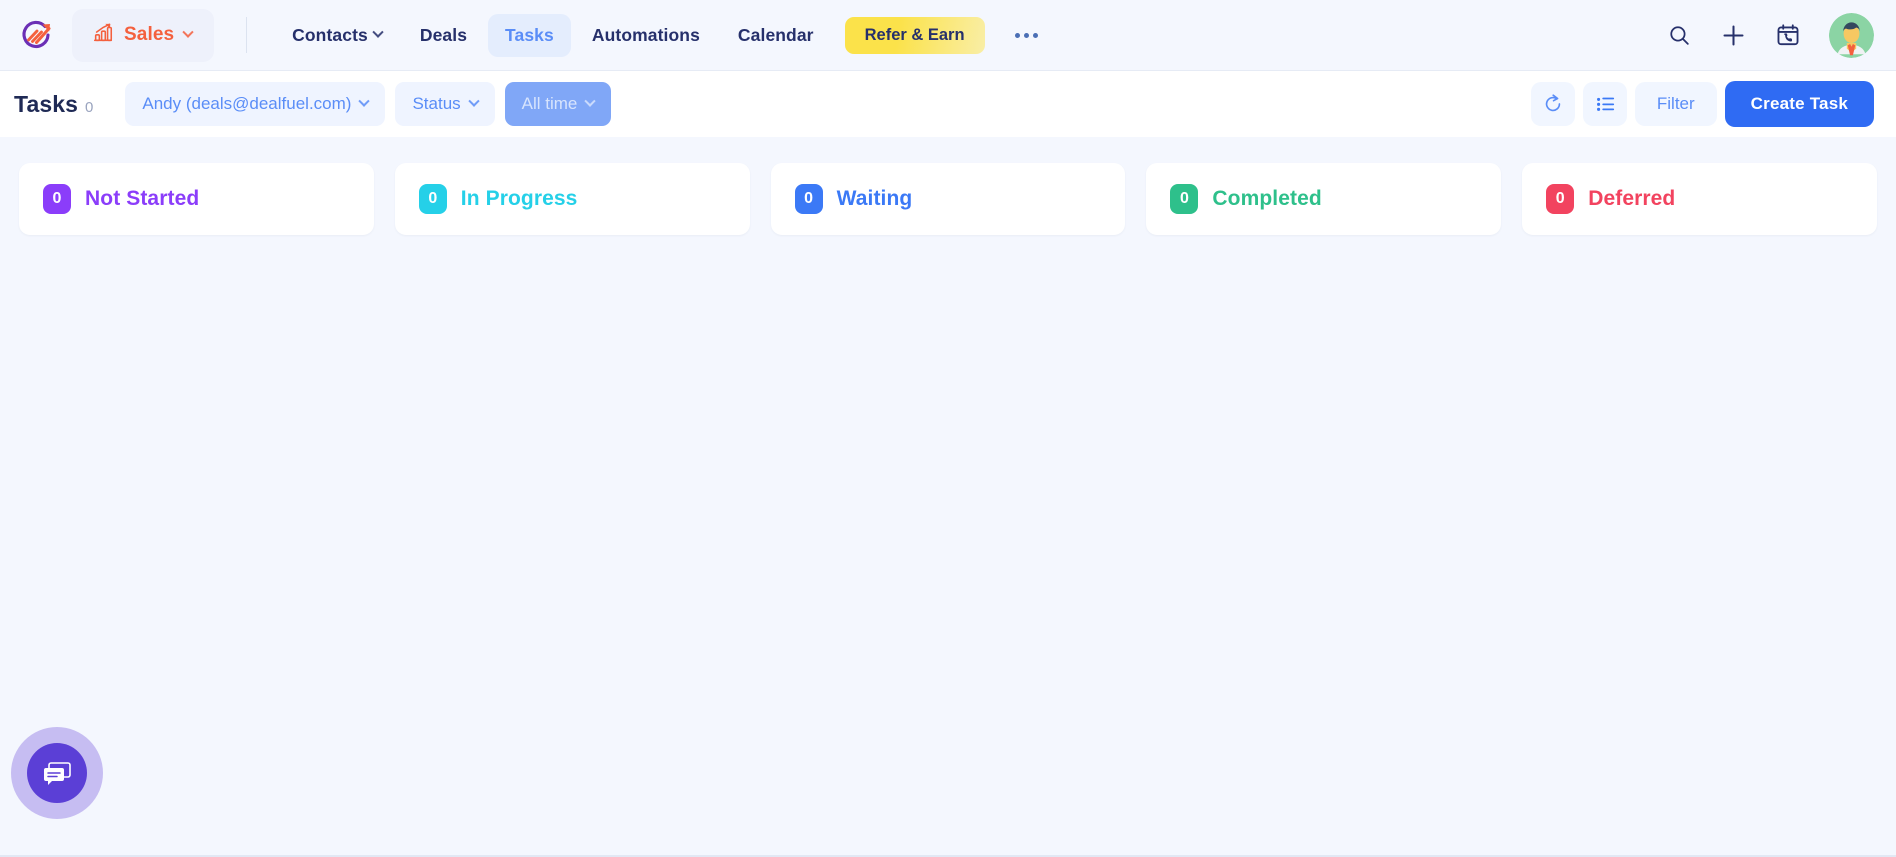 Image resolution: width=1896 pixels, height=857 pixels. What do you see at coordinates (1733, 35) in the screenshot?
I see `plus-icon` at bounding box center [1733, 35].